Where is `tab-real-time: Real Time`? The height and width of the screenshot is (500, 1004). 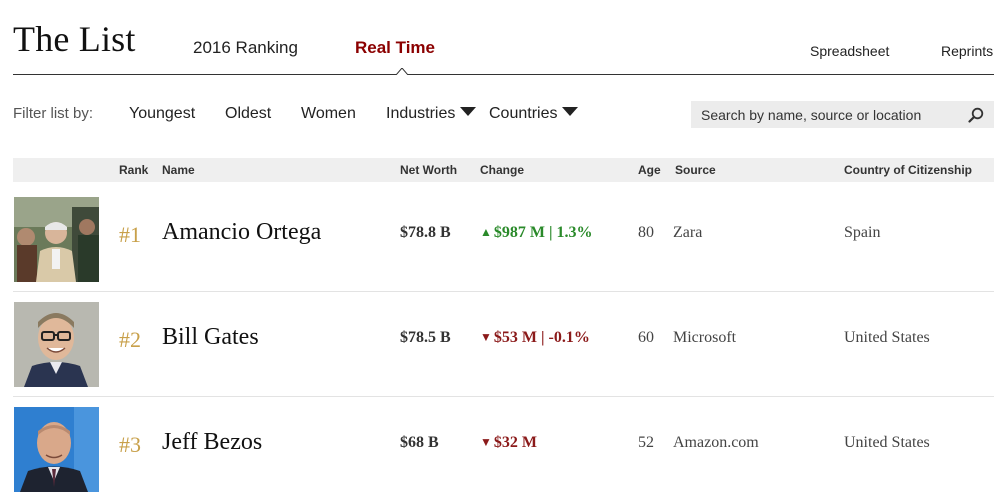
tab-real-time: Real Time is located at coordinates (395, 48).